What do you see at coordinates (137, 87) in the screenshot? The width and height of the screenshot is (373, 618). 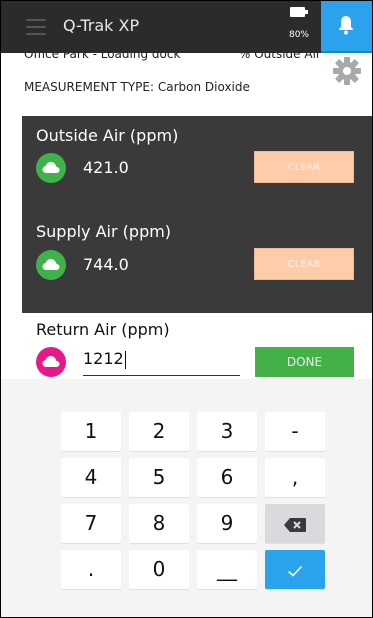 I see `measurement-type: MEASUREMENT TYPE: Carbon Dioxide` at bounding box center [137, 87].